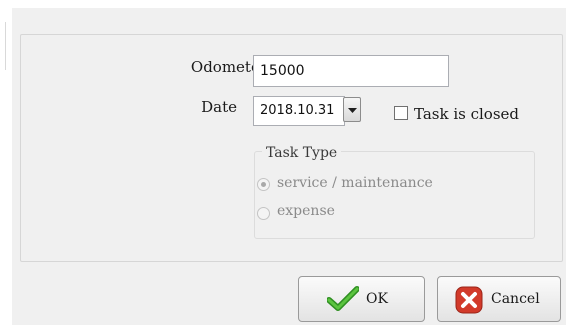 The width and height of the screenshot is (568, 325). I want to click on odometer-label: Odometer, so click(228, 67).